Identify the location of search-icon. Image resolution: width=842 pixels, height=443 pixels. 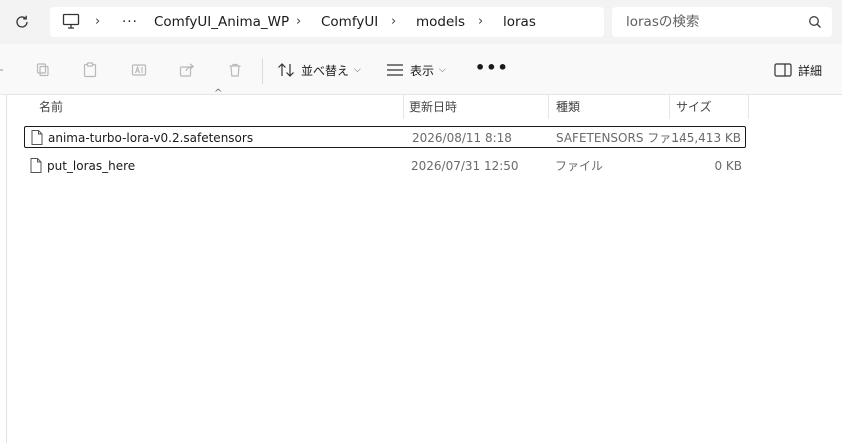
(815, 23).